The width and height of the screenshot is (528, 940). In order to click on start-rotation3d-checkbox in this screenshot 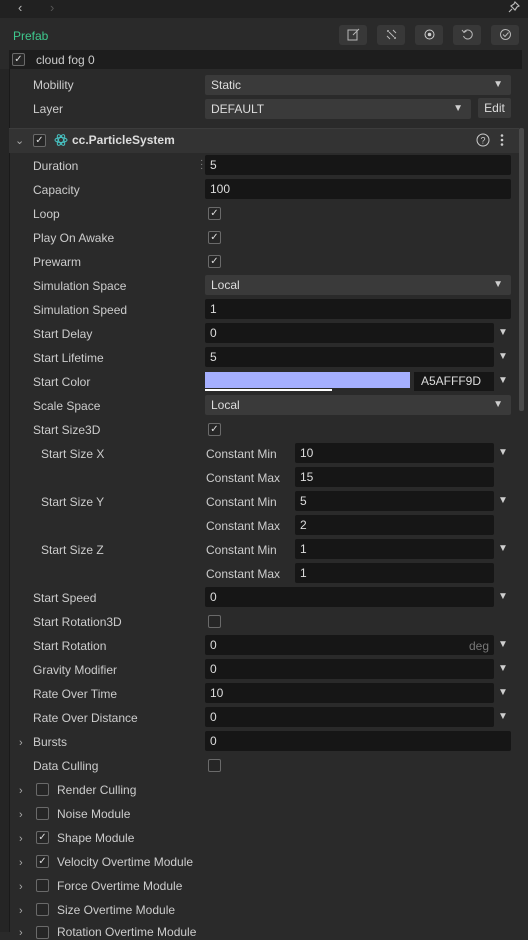, I will do `click(214, 621)`.